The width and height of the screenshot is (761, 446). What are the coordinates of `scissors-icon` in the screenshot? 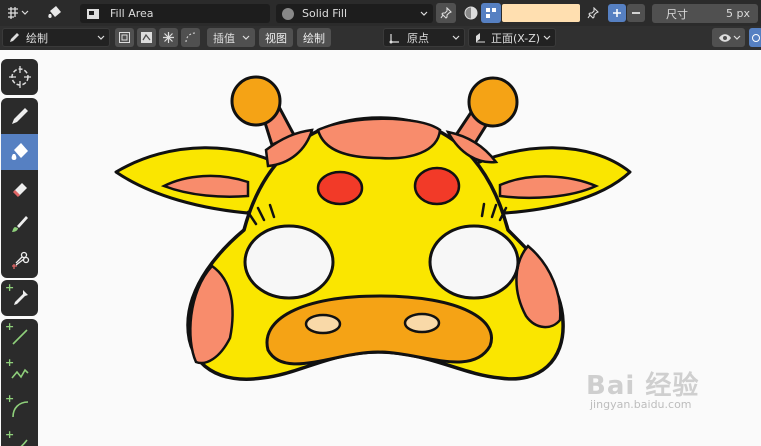 It's located at (20, 260).